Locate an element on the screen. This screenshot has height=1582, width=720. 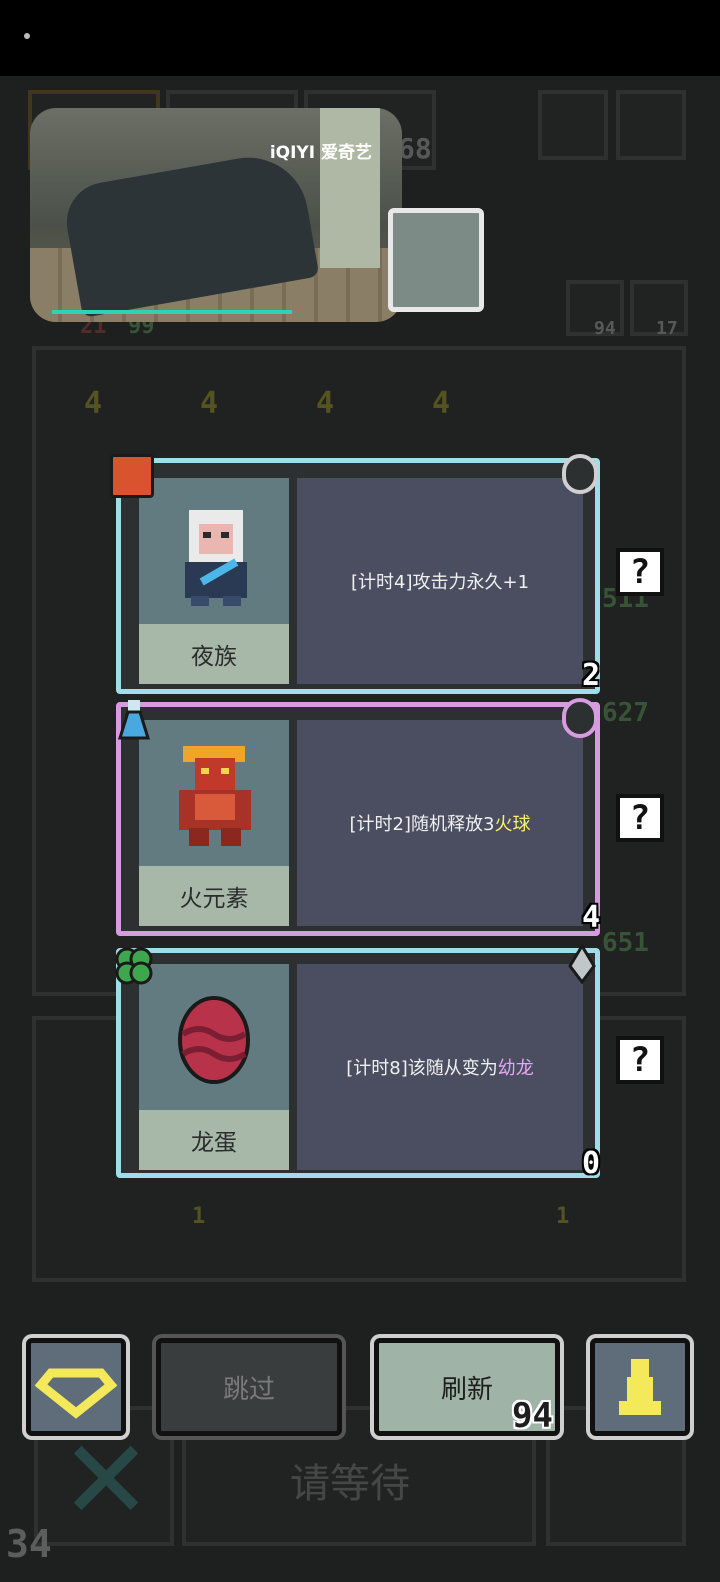
skip-button: 跳过 is located at coordinates (249, 1387).